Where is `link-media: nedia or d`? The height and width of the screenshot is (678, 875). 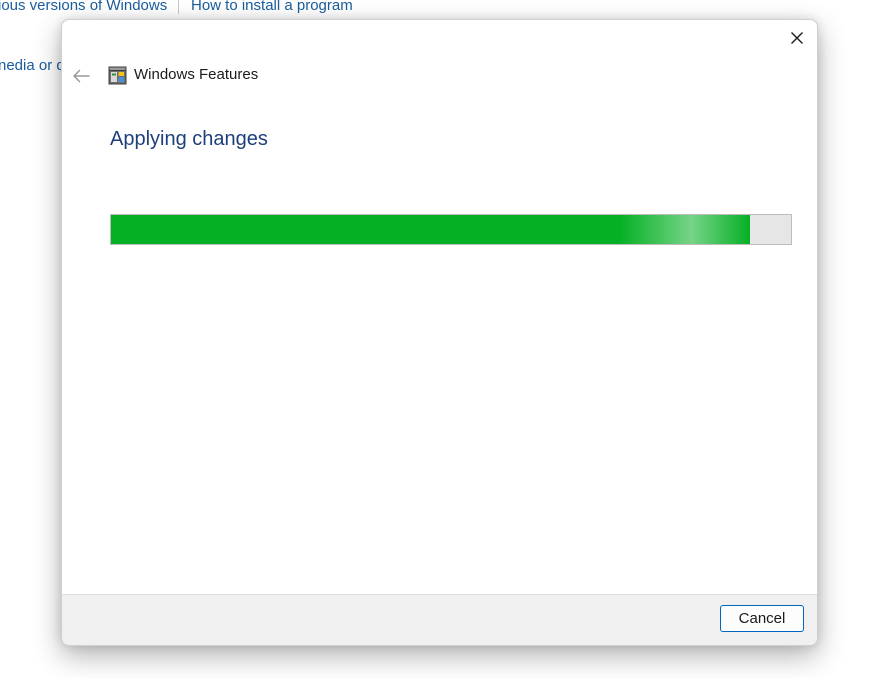
link-media: nedia or d is located at coordinates (32, 65).